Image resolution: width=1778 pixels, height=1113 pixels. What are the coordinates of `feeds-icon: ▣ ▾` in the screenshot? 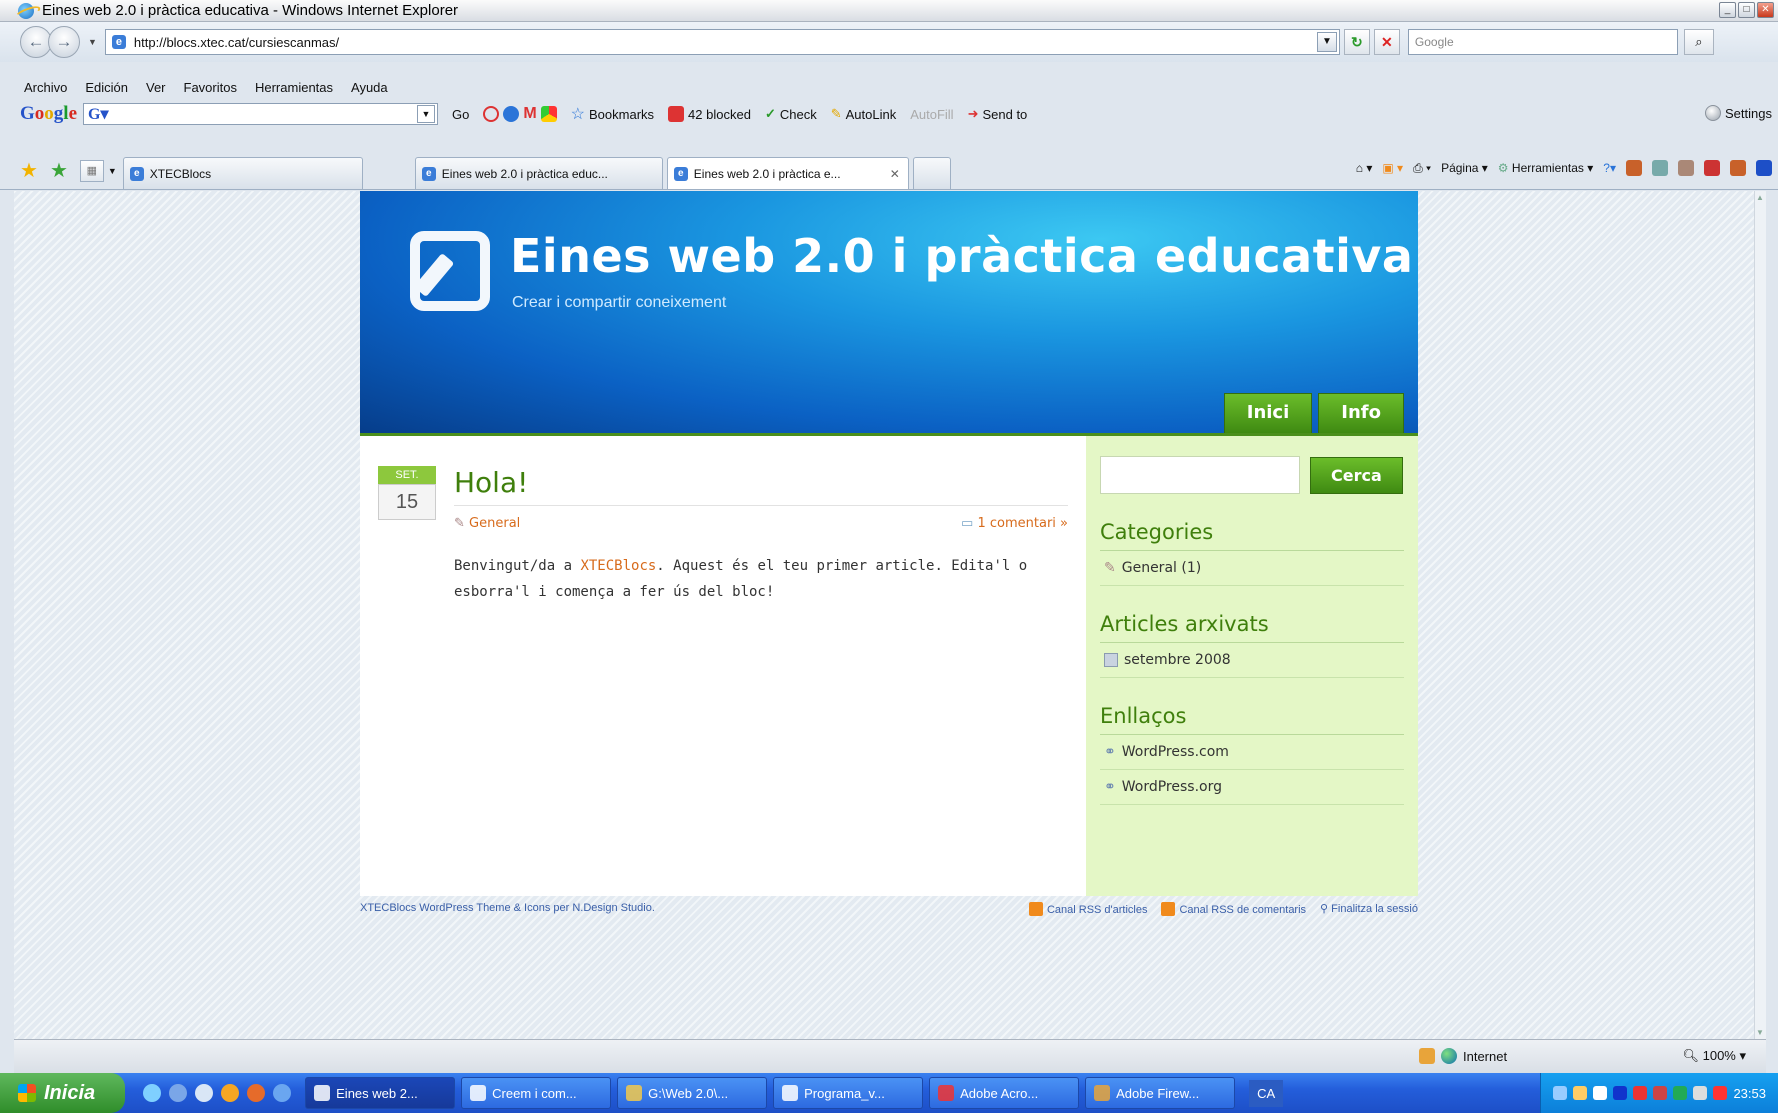 It's located at (1392, 168).